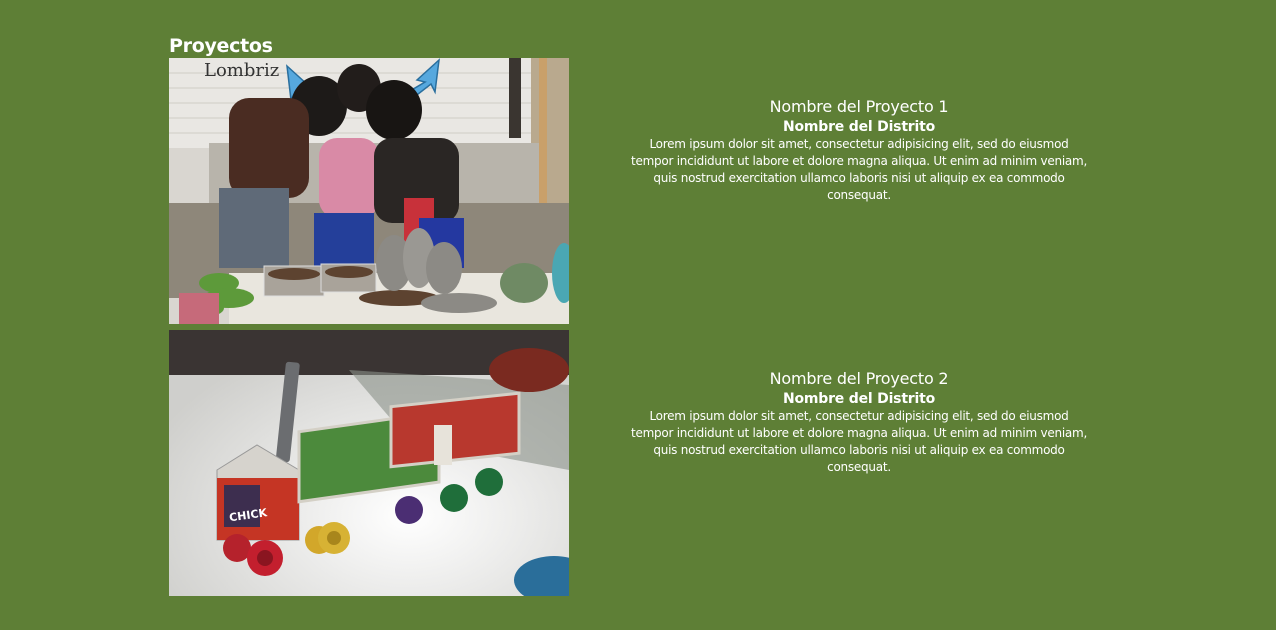  Describe the element at coordinates (221, 46) in the screenshot. I see `section-title: Proyectos` at that location.